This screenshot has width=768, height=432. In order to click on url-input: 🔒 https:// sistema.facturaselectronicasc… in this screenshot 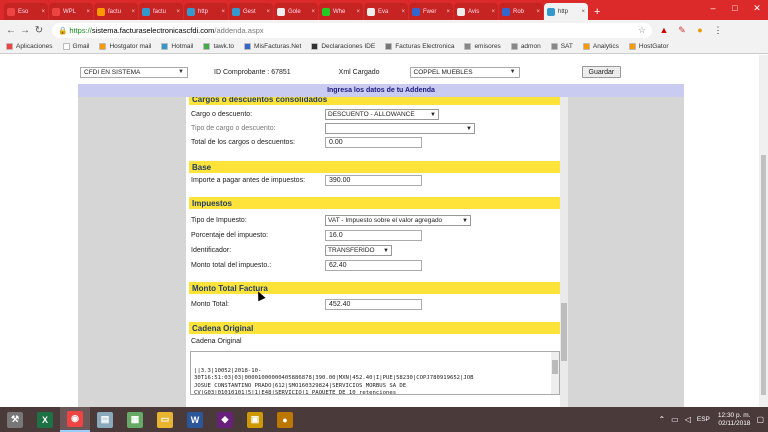, I will do `click(352, 30)`.